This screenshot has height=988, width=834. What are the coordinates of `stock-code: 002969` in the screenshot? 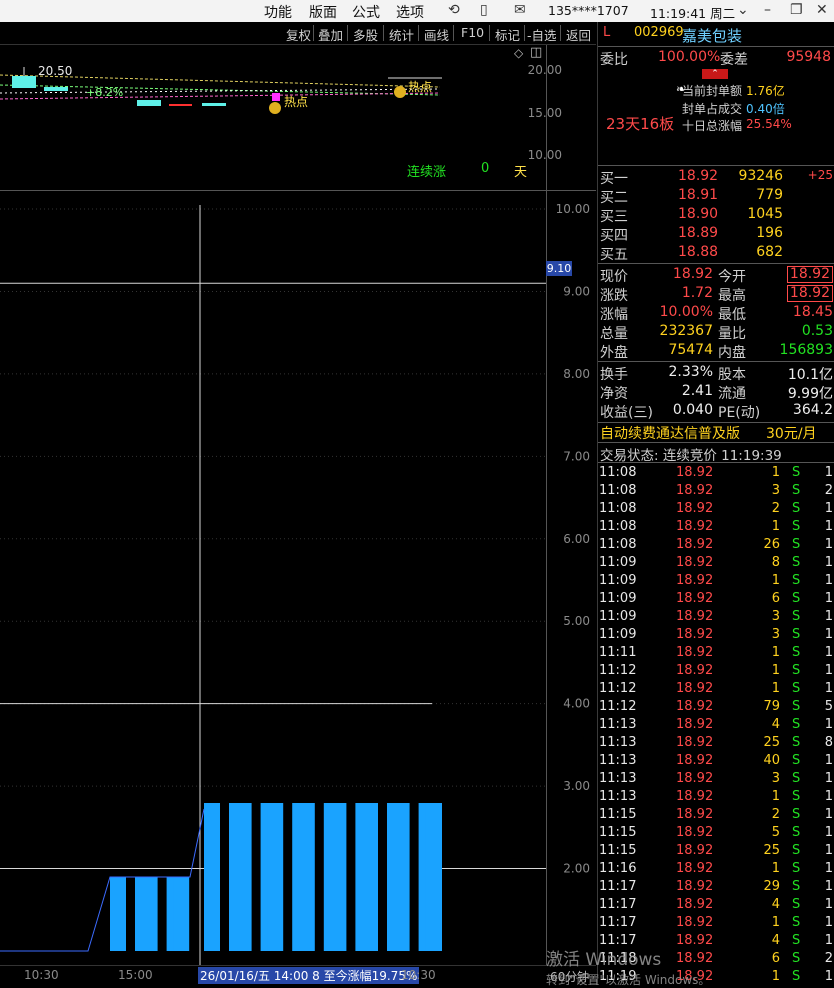 It's located at (659, 32).